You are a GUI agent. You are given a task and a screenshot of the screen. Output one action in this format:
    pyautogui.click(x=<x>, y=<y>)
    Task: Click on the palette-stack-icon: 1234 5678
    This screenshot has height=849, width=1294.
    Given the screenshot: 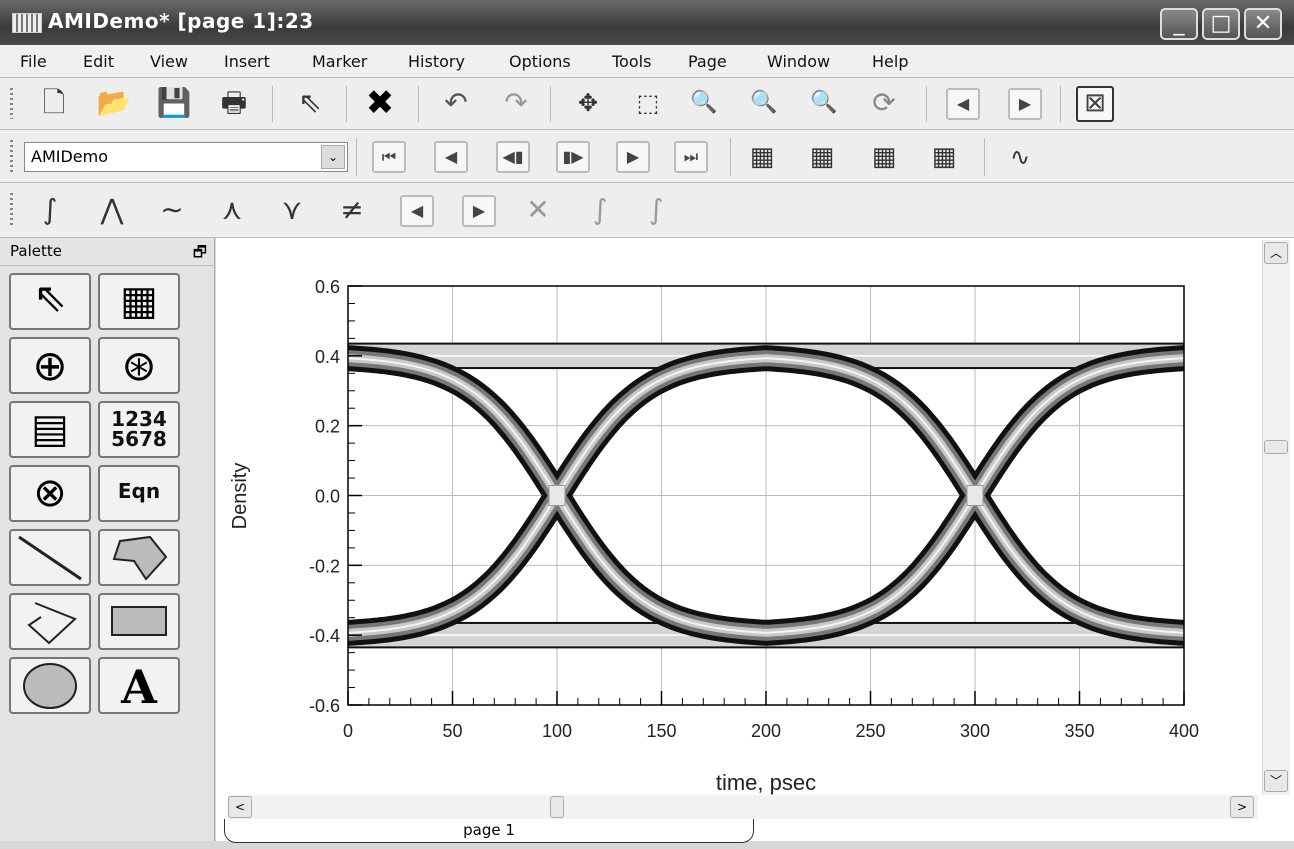 What is the action you would take?
    pyautogui.click(x=139, y=429)
    